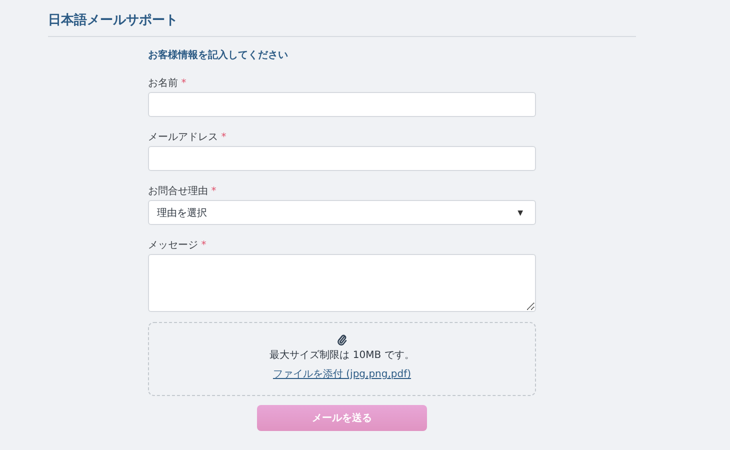 Image resolution: width=730 pixels, height=450 pixels. Describe the element at coordinates (218, 56) in the screenshot. I see `section-title: お客様情報を記入してください` at that location.